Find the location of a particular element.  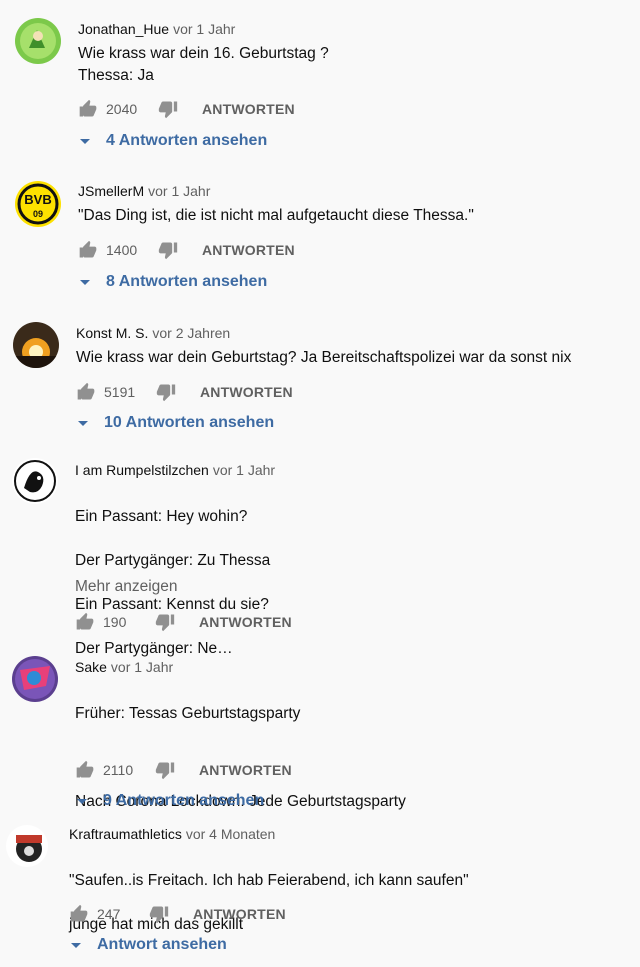

like-count: 247 is located at coordinates (109, 914).